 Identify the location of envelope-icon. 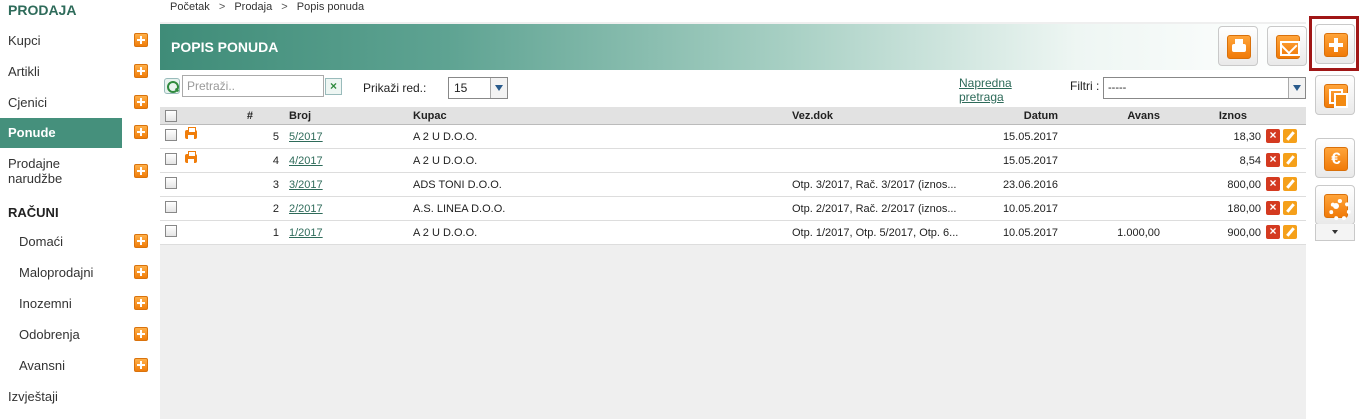
(1288, 47).